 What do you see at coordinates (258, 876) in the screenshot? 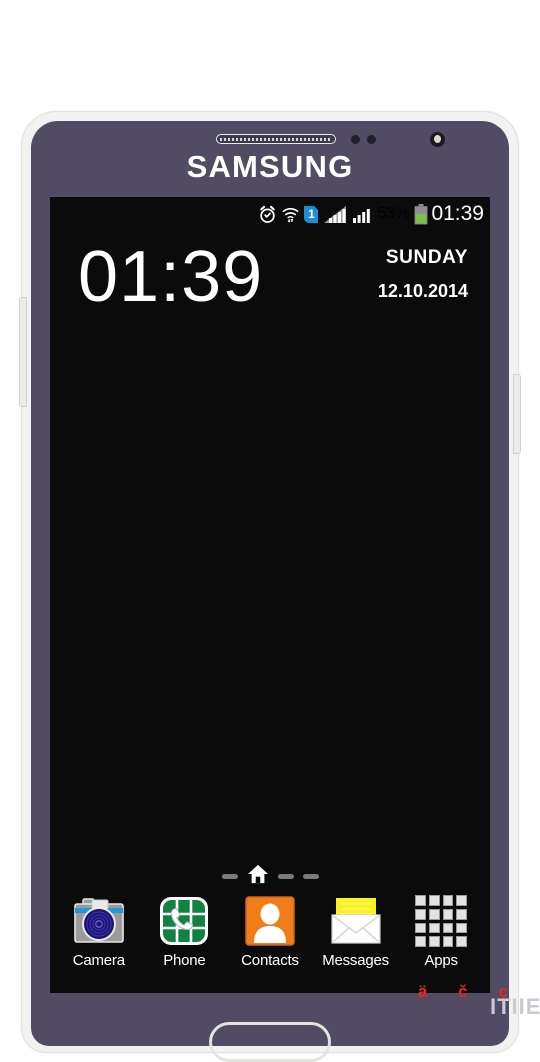
I see `home-icon` at bounding box center [258, 876].